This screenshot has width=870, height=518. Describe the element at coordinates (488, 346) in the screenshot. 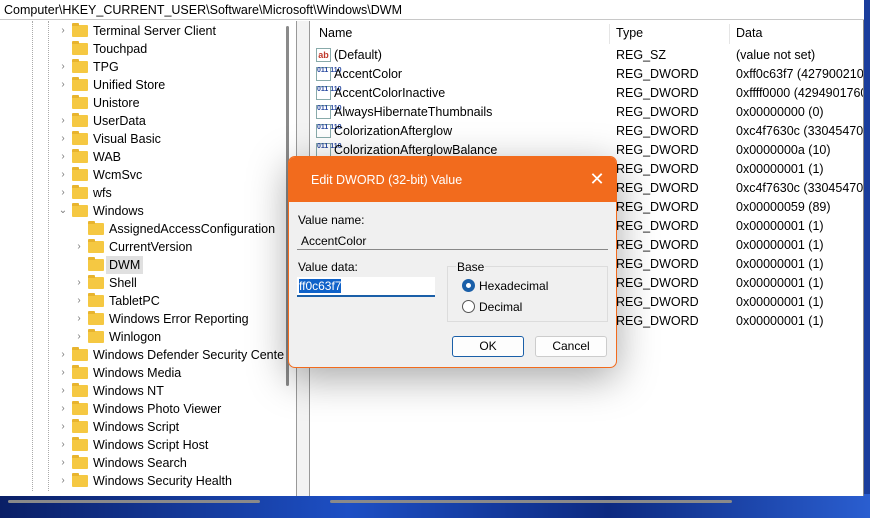

I see `ok-button: OK` at that location.